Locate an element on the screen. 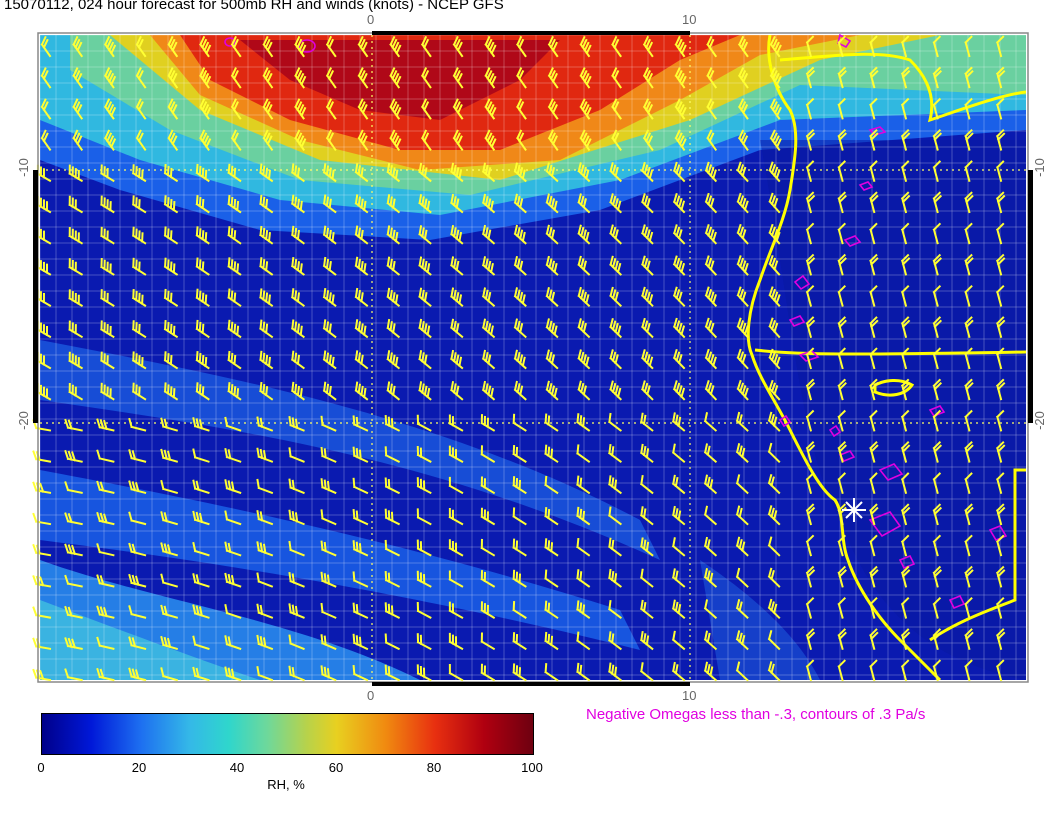 The width and height of the screenshot is (1056, 816). top-tick-0: 0 is located at coordinates (371, 19).